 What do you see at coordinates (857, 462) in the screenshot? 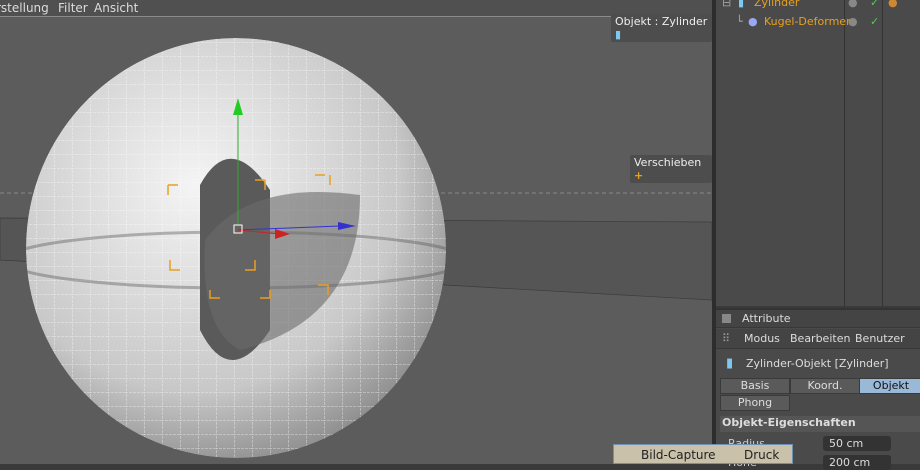
I see `height-field: 200 cm` at bounding box center [857, 462].